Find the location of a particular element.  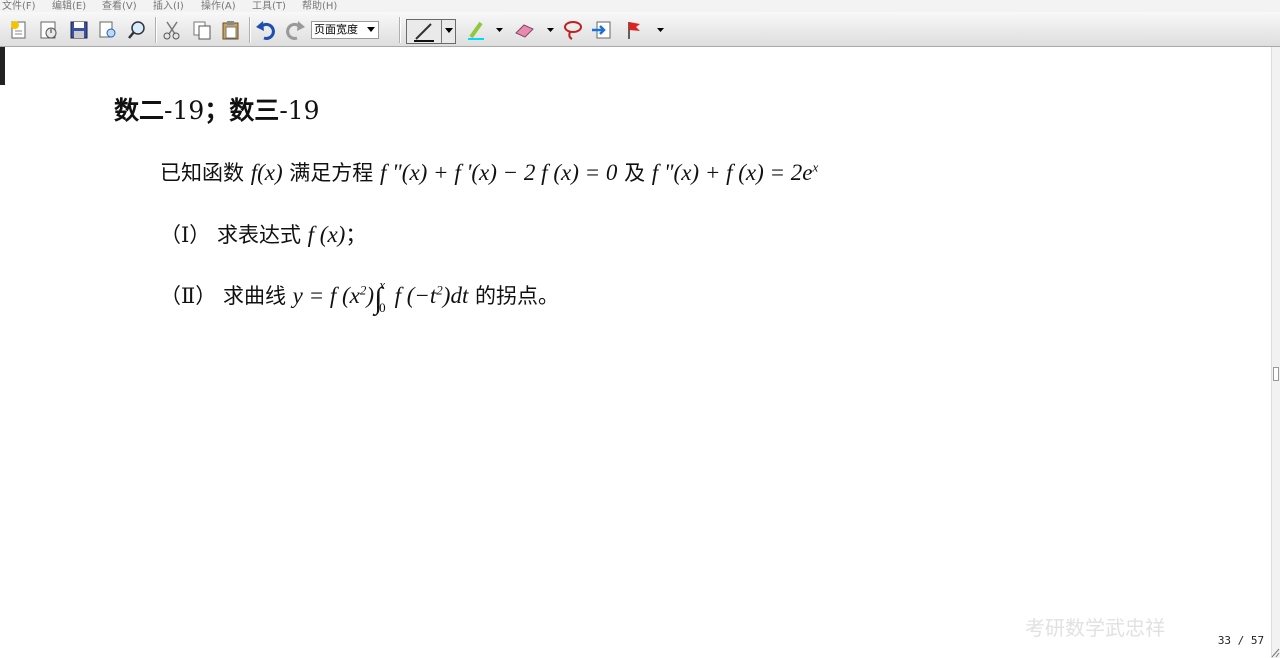

toolbar: 页面宽度 is located at coordinates (640, 29).